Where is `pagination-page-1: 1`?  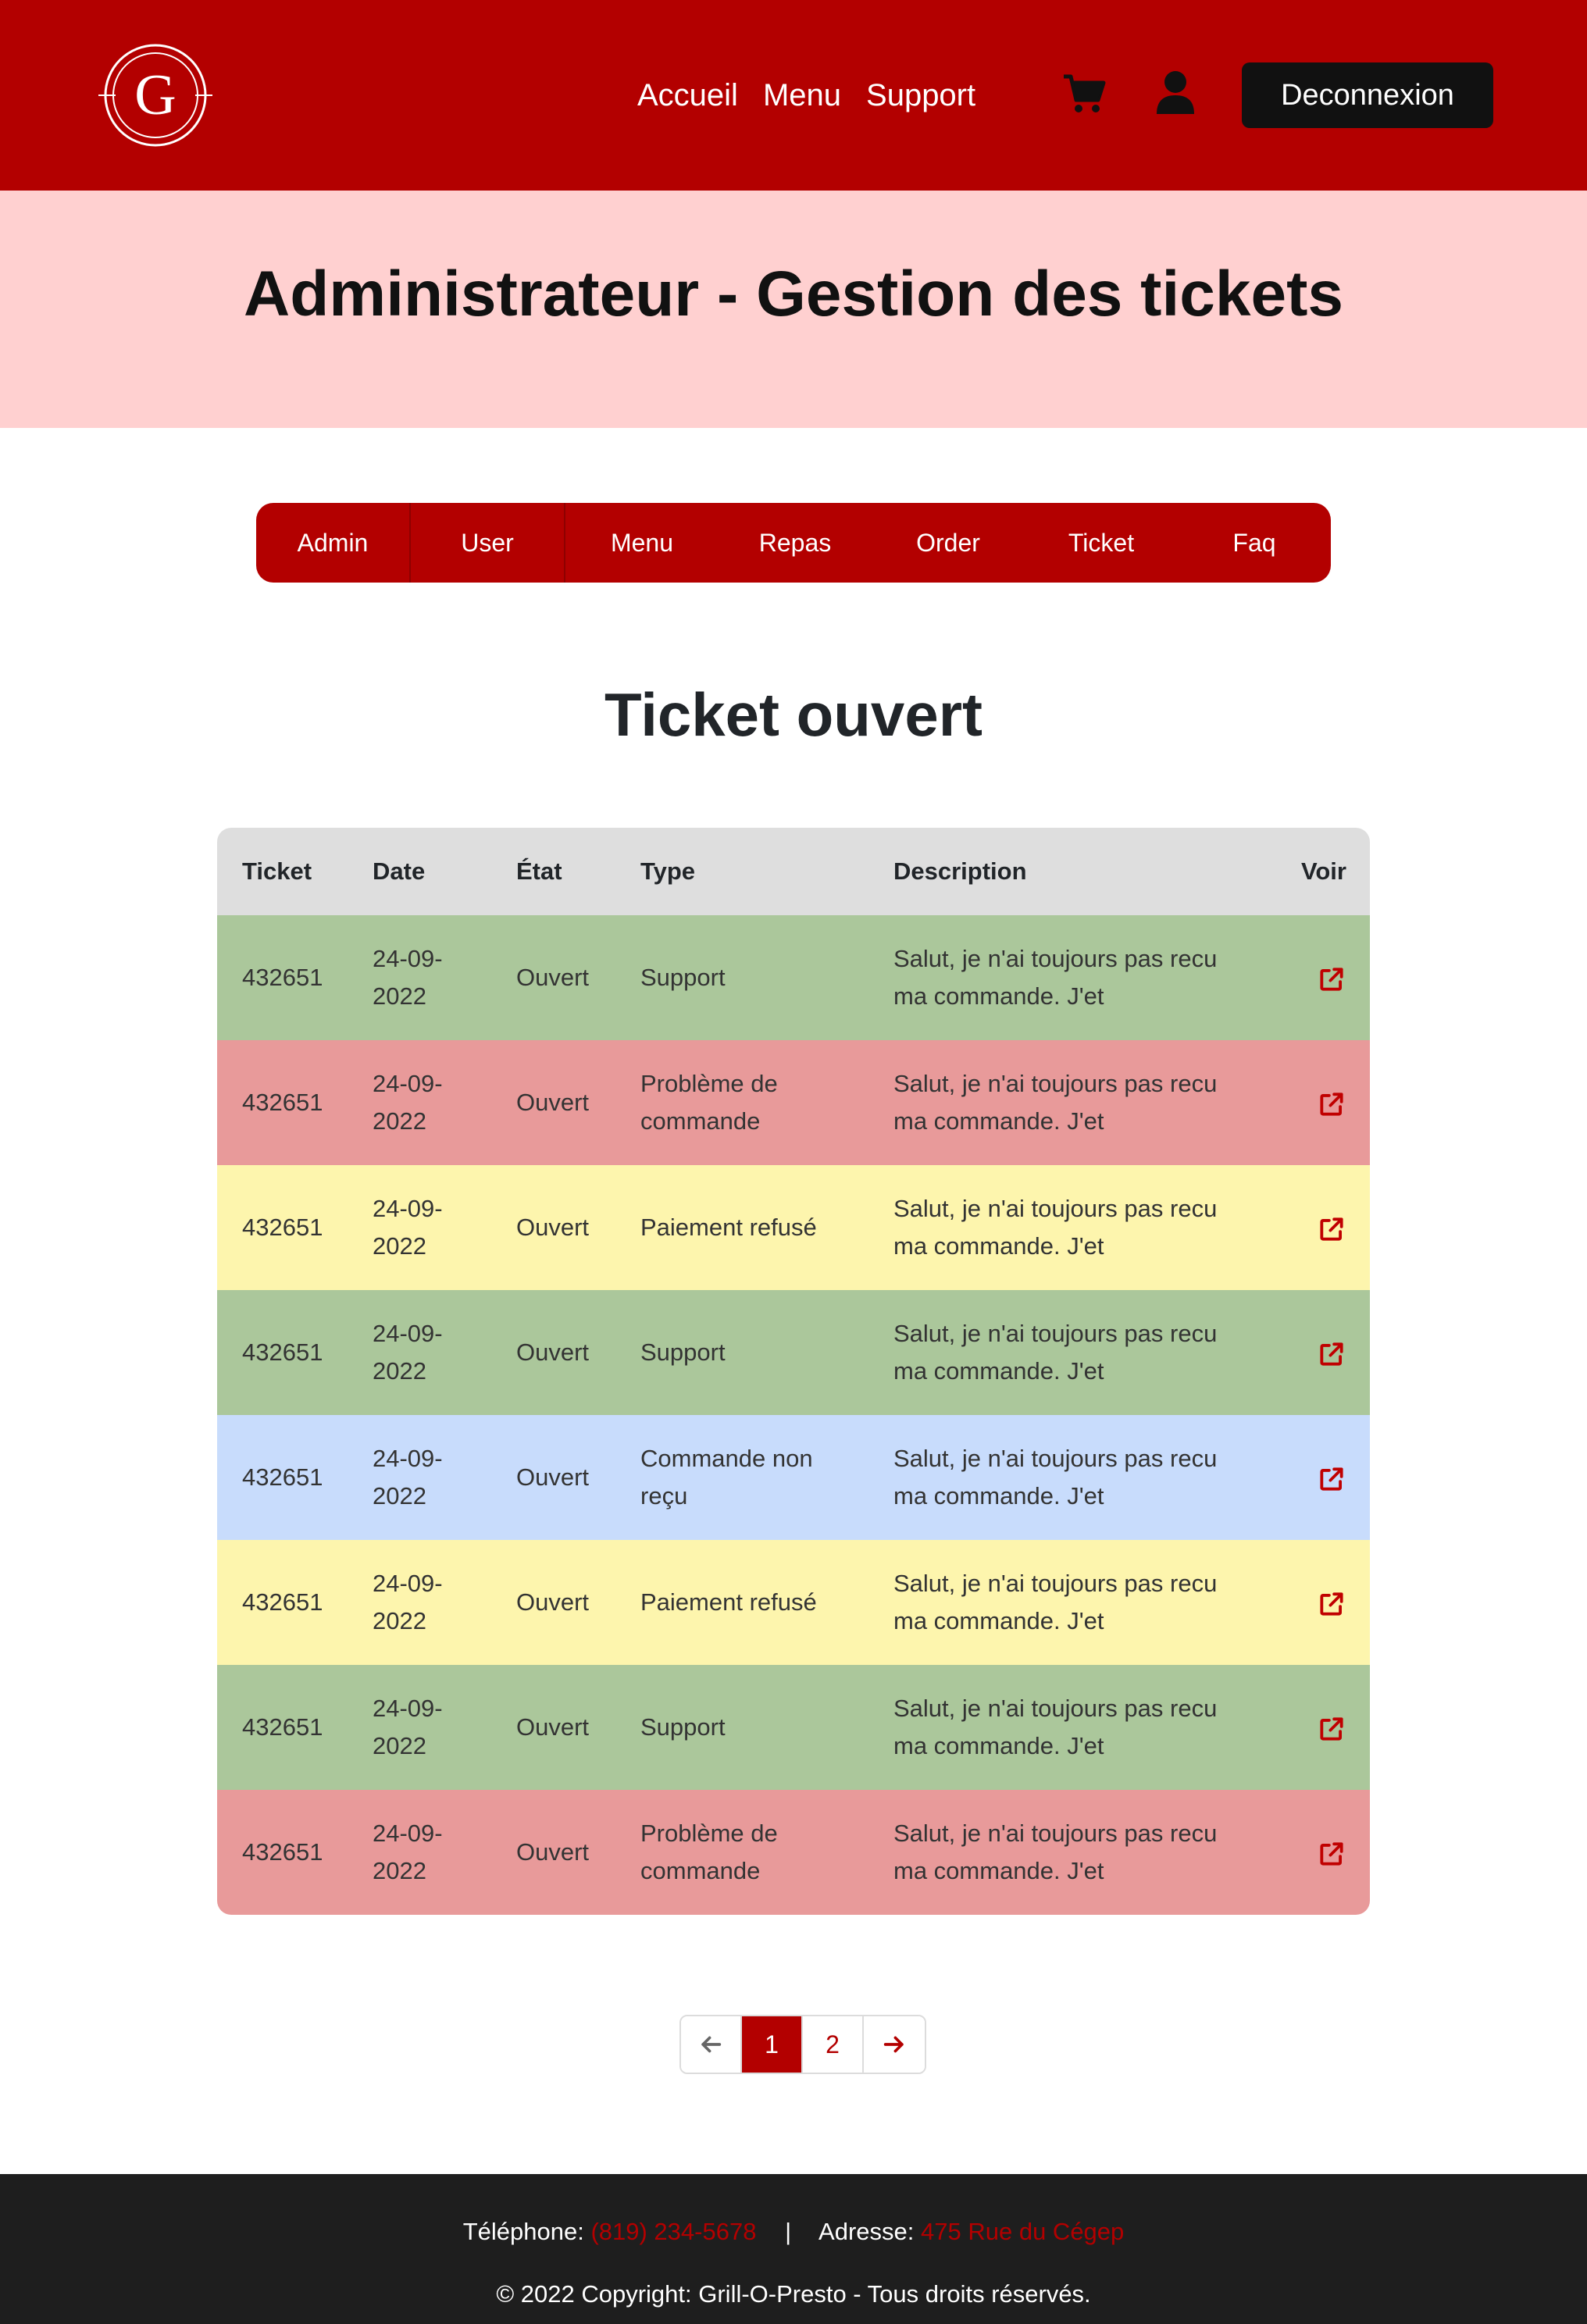 pagination-page-1: 1 is located at coordinates (772, 2044).